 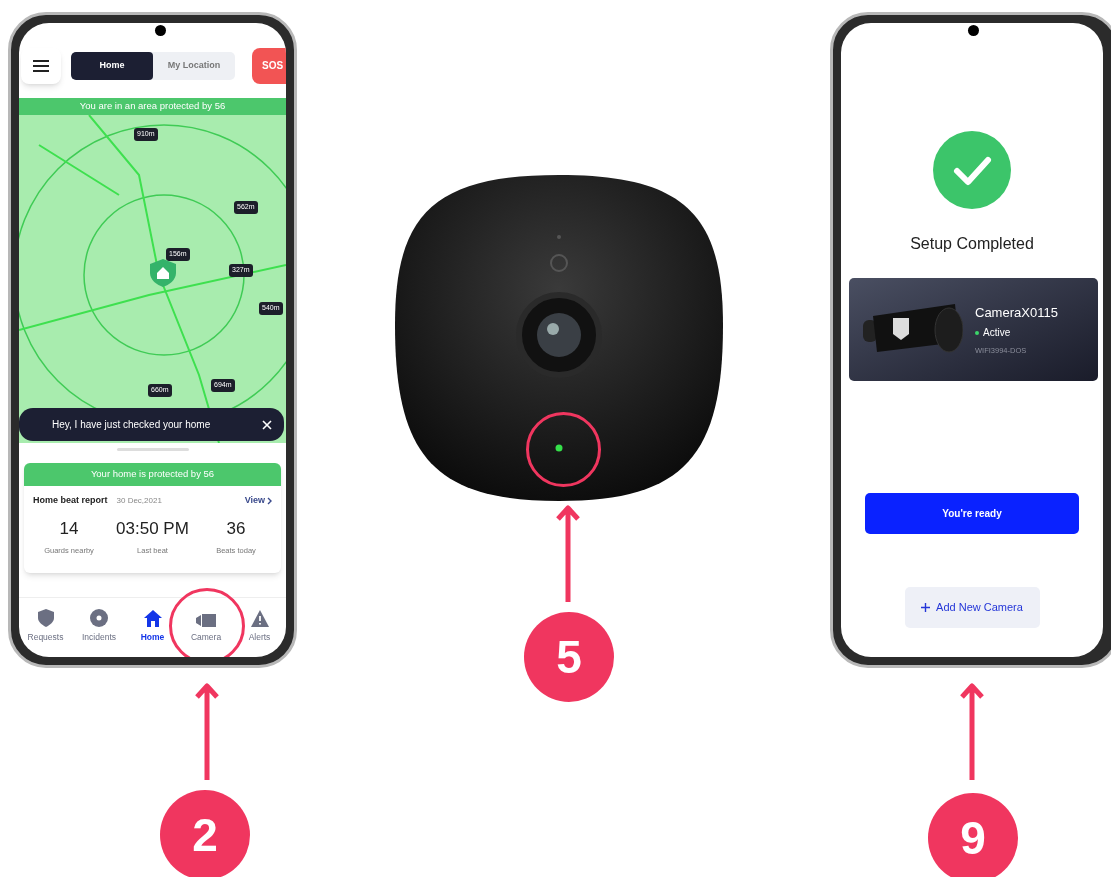 What do you see at coordinates (205, 833) in the screenshot?
I see `step-number: 2` at bounding box center [205, 833].